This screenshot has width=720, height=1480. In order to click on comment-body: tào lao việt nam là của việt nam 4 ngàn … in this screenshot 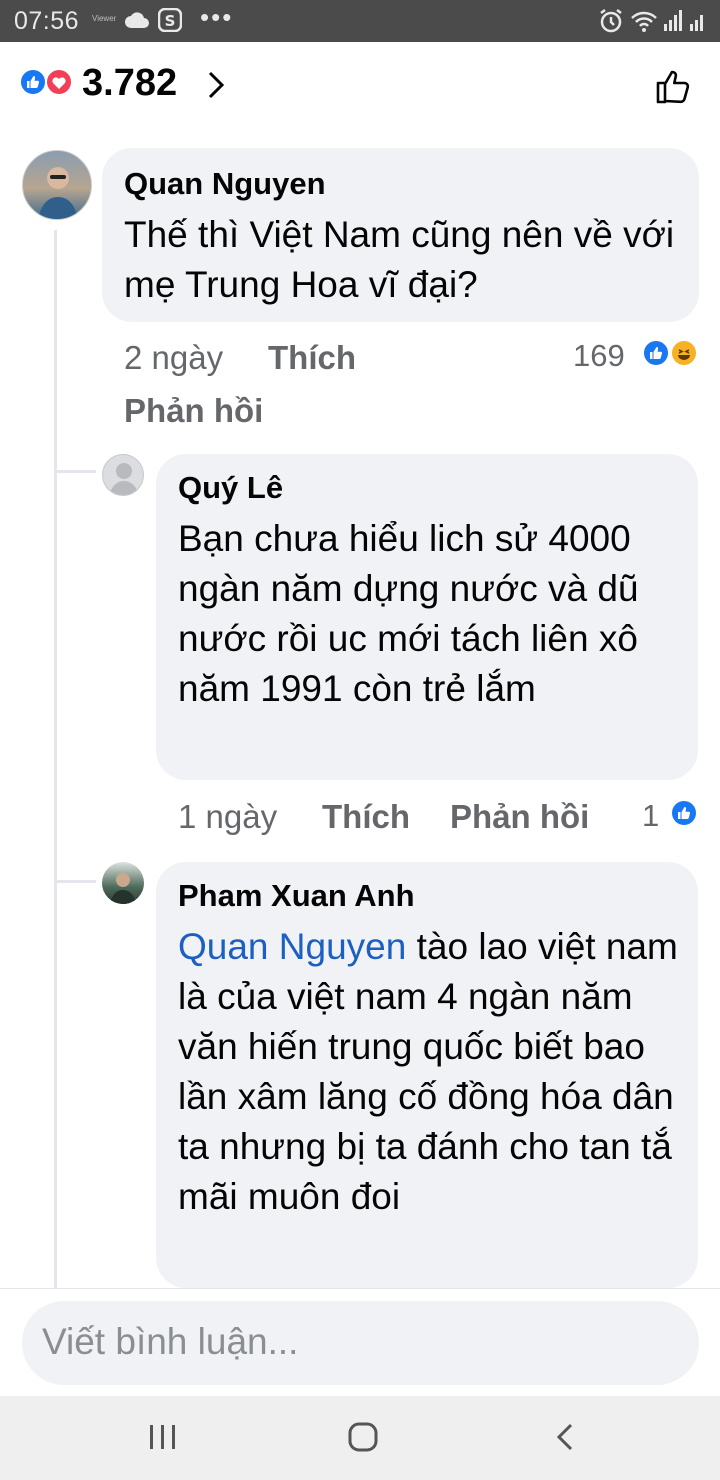, I will do `click(428, 1071)`.